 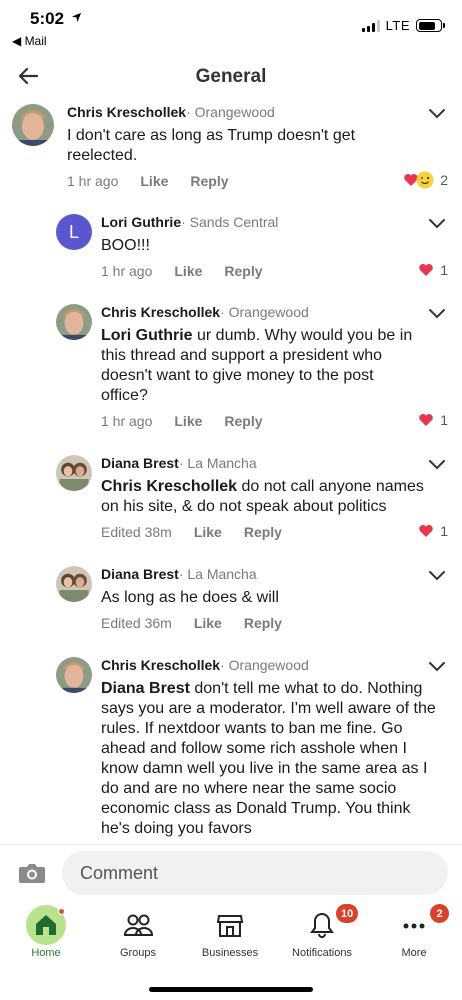 What do you see at coordinates (76, 17) in the screenshot?
I see `location-arrow-icon` at bounding box center [76, 17].